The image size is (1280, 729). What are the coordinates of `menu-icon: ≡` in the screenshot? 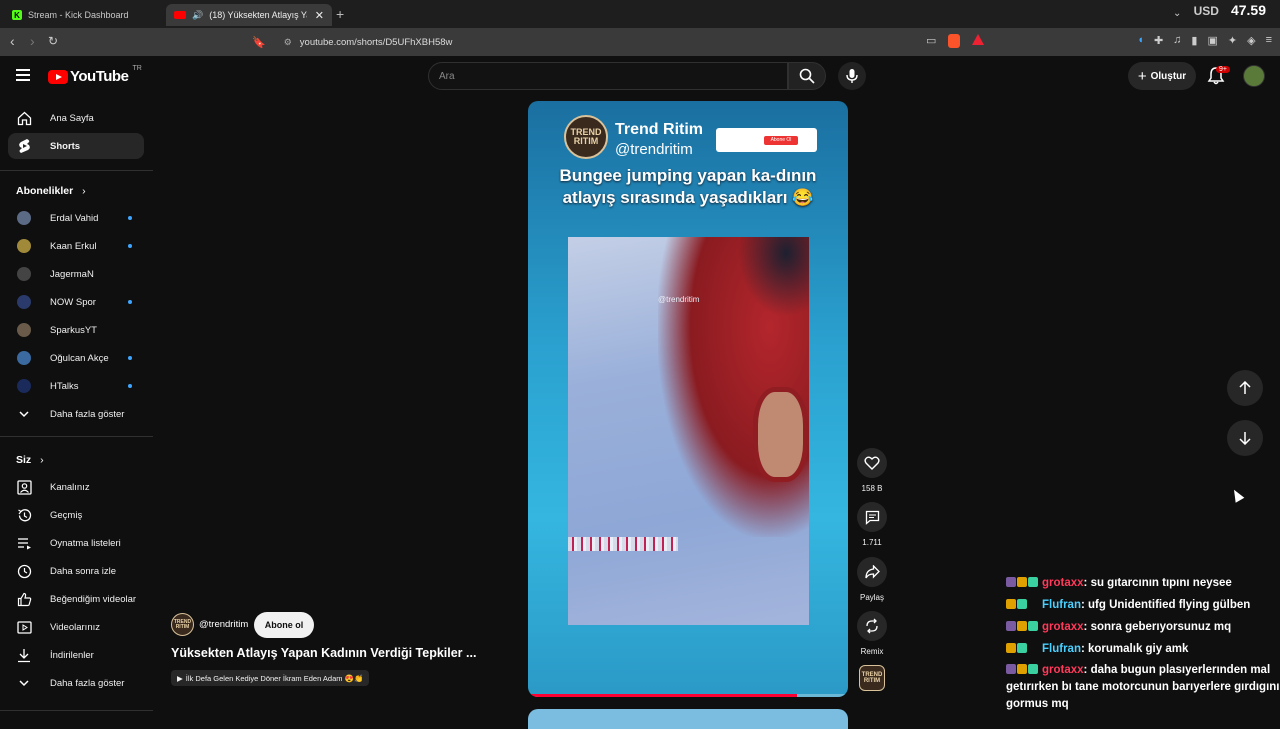 It's located at (1269, 40).